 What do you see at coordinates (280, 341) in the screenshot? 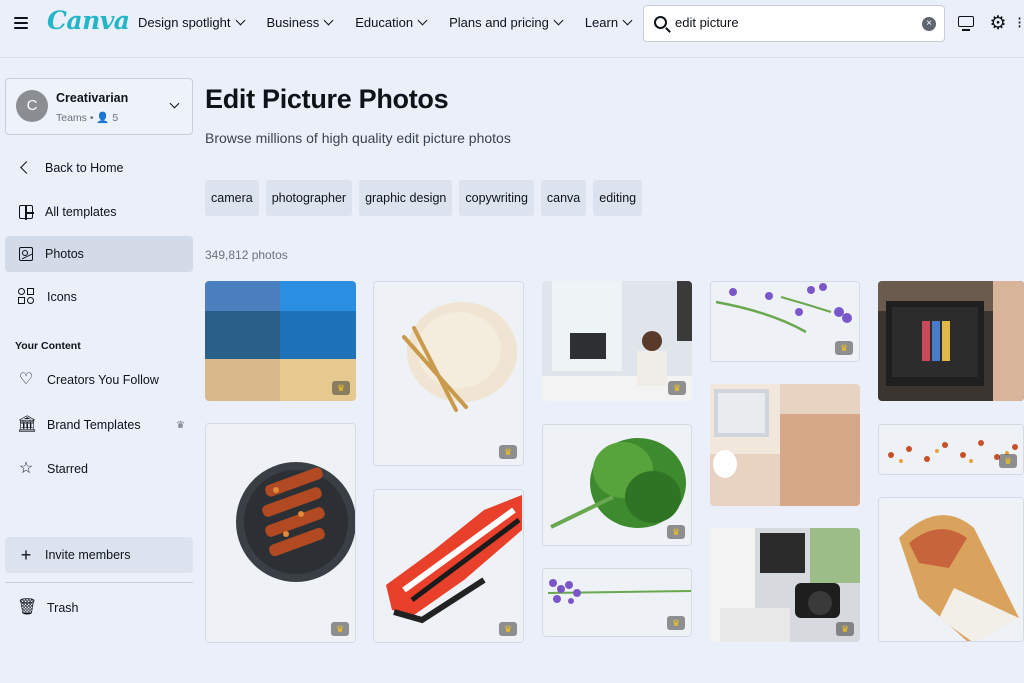
I see `beach-before-after-photo: ♛` at bounding box center [280, 341].